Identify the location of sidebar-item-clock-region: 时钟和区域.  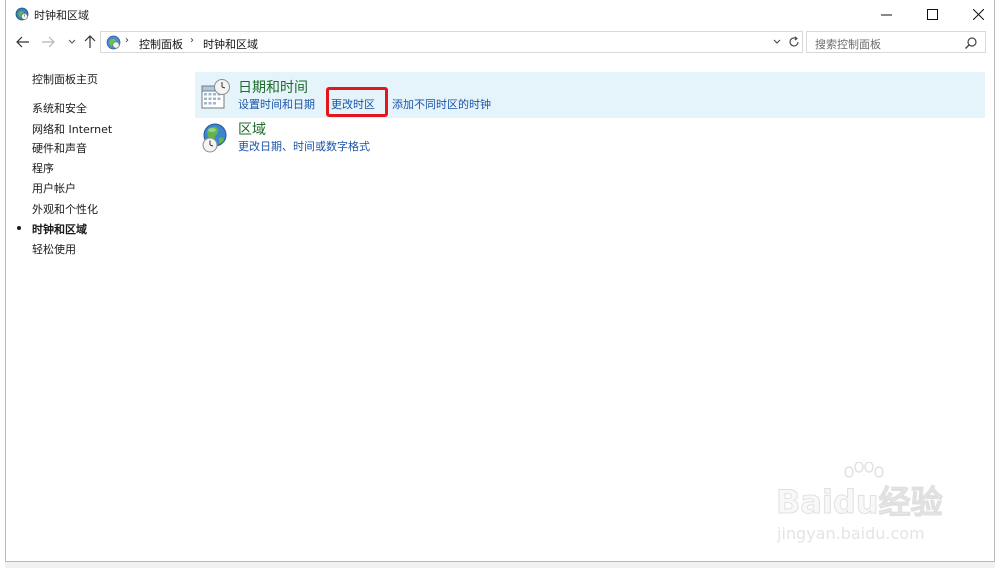
(59, 229).